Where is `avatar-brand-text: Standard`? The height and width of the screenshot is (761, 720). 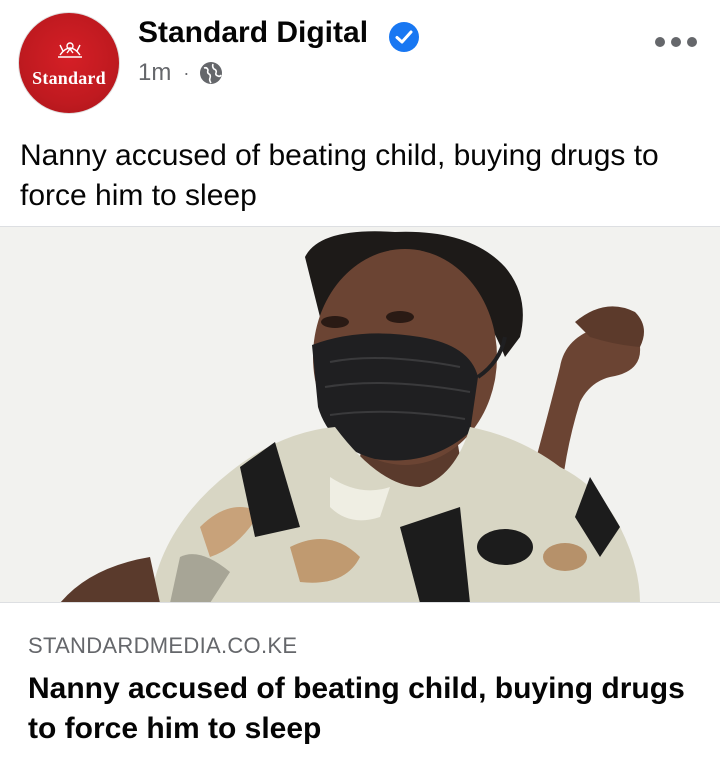 avatar-brand-text: Standard is located at coordinates (69, 78).